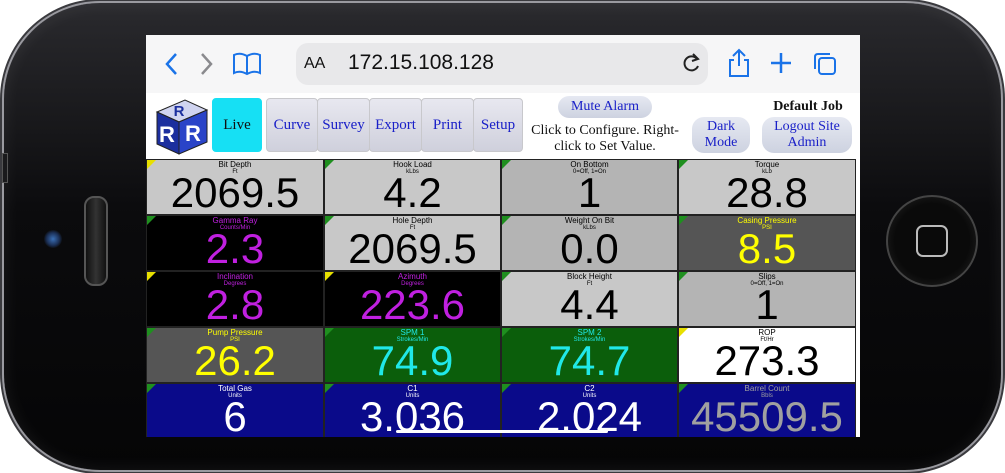 The image size is (1005, 473). What do you see at coordinates (314, 64) in the screenshot?
I see `text-size-button: AA` at bounding box center [314, 64].